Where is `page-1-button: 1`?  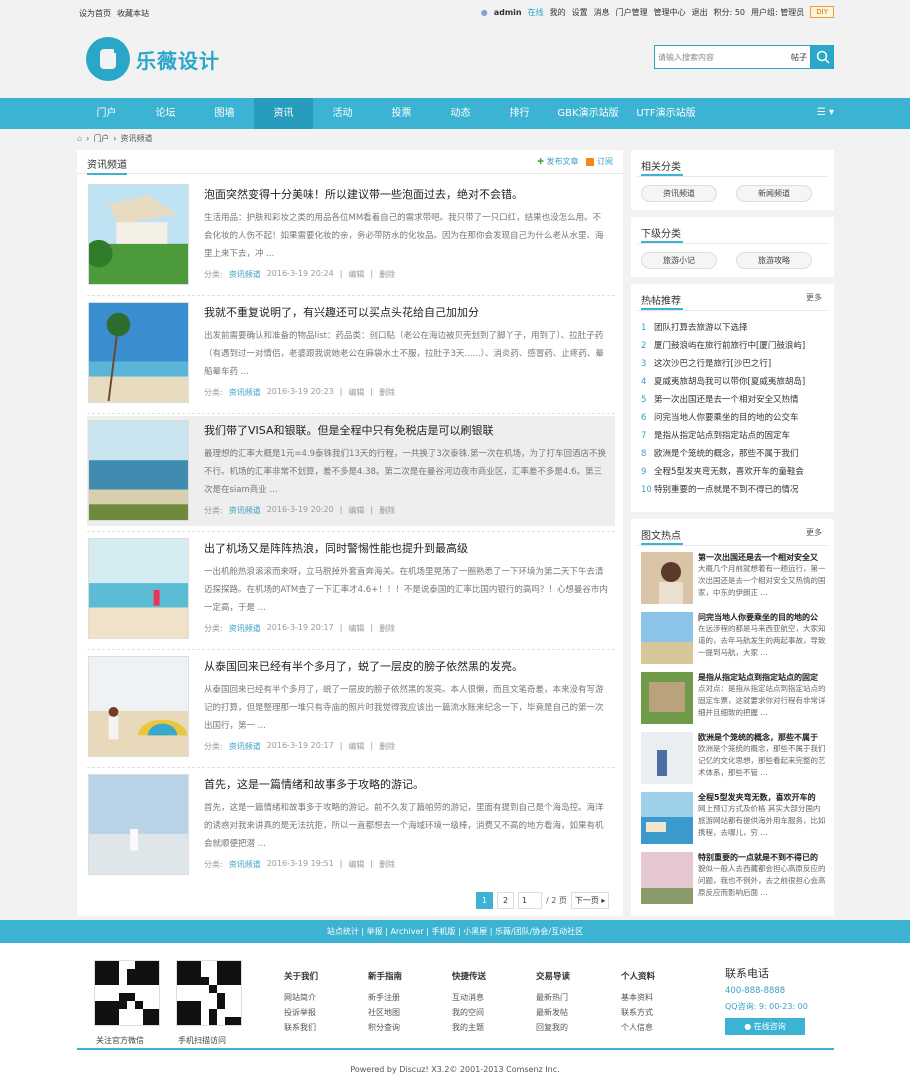 page-1-button: 1 is located at coordinates (484, 900).